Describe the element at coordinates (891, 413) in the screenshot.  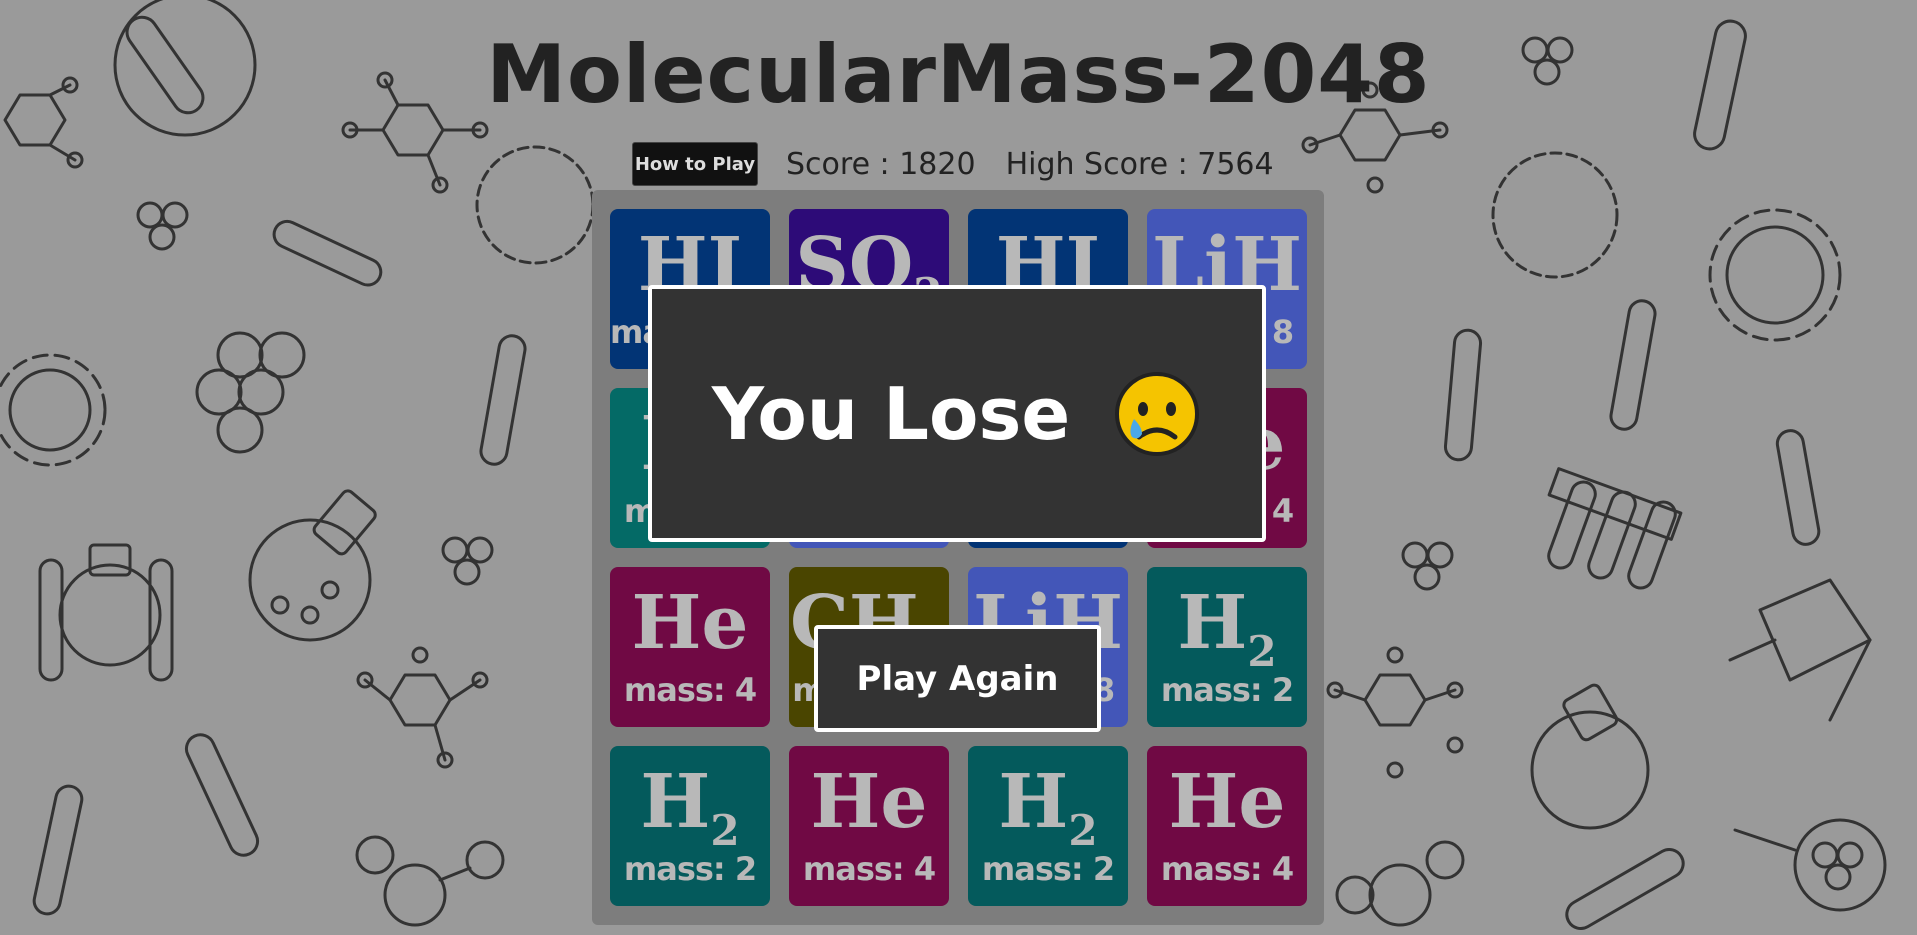
I see `game-over-message: You Lose` at that location.